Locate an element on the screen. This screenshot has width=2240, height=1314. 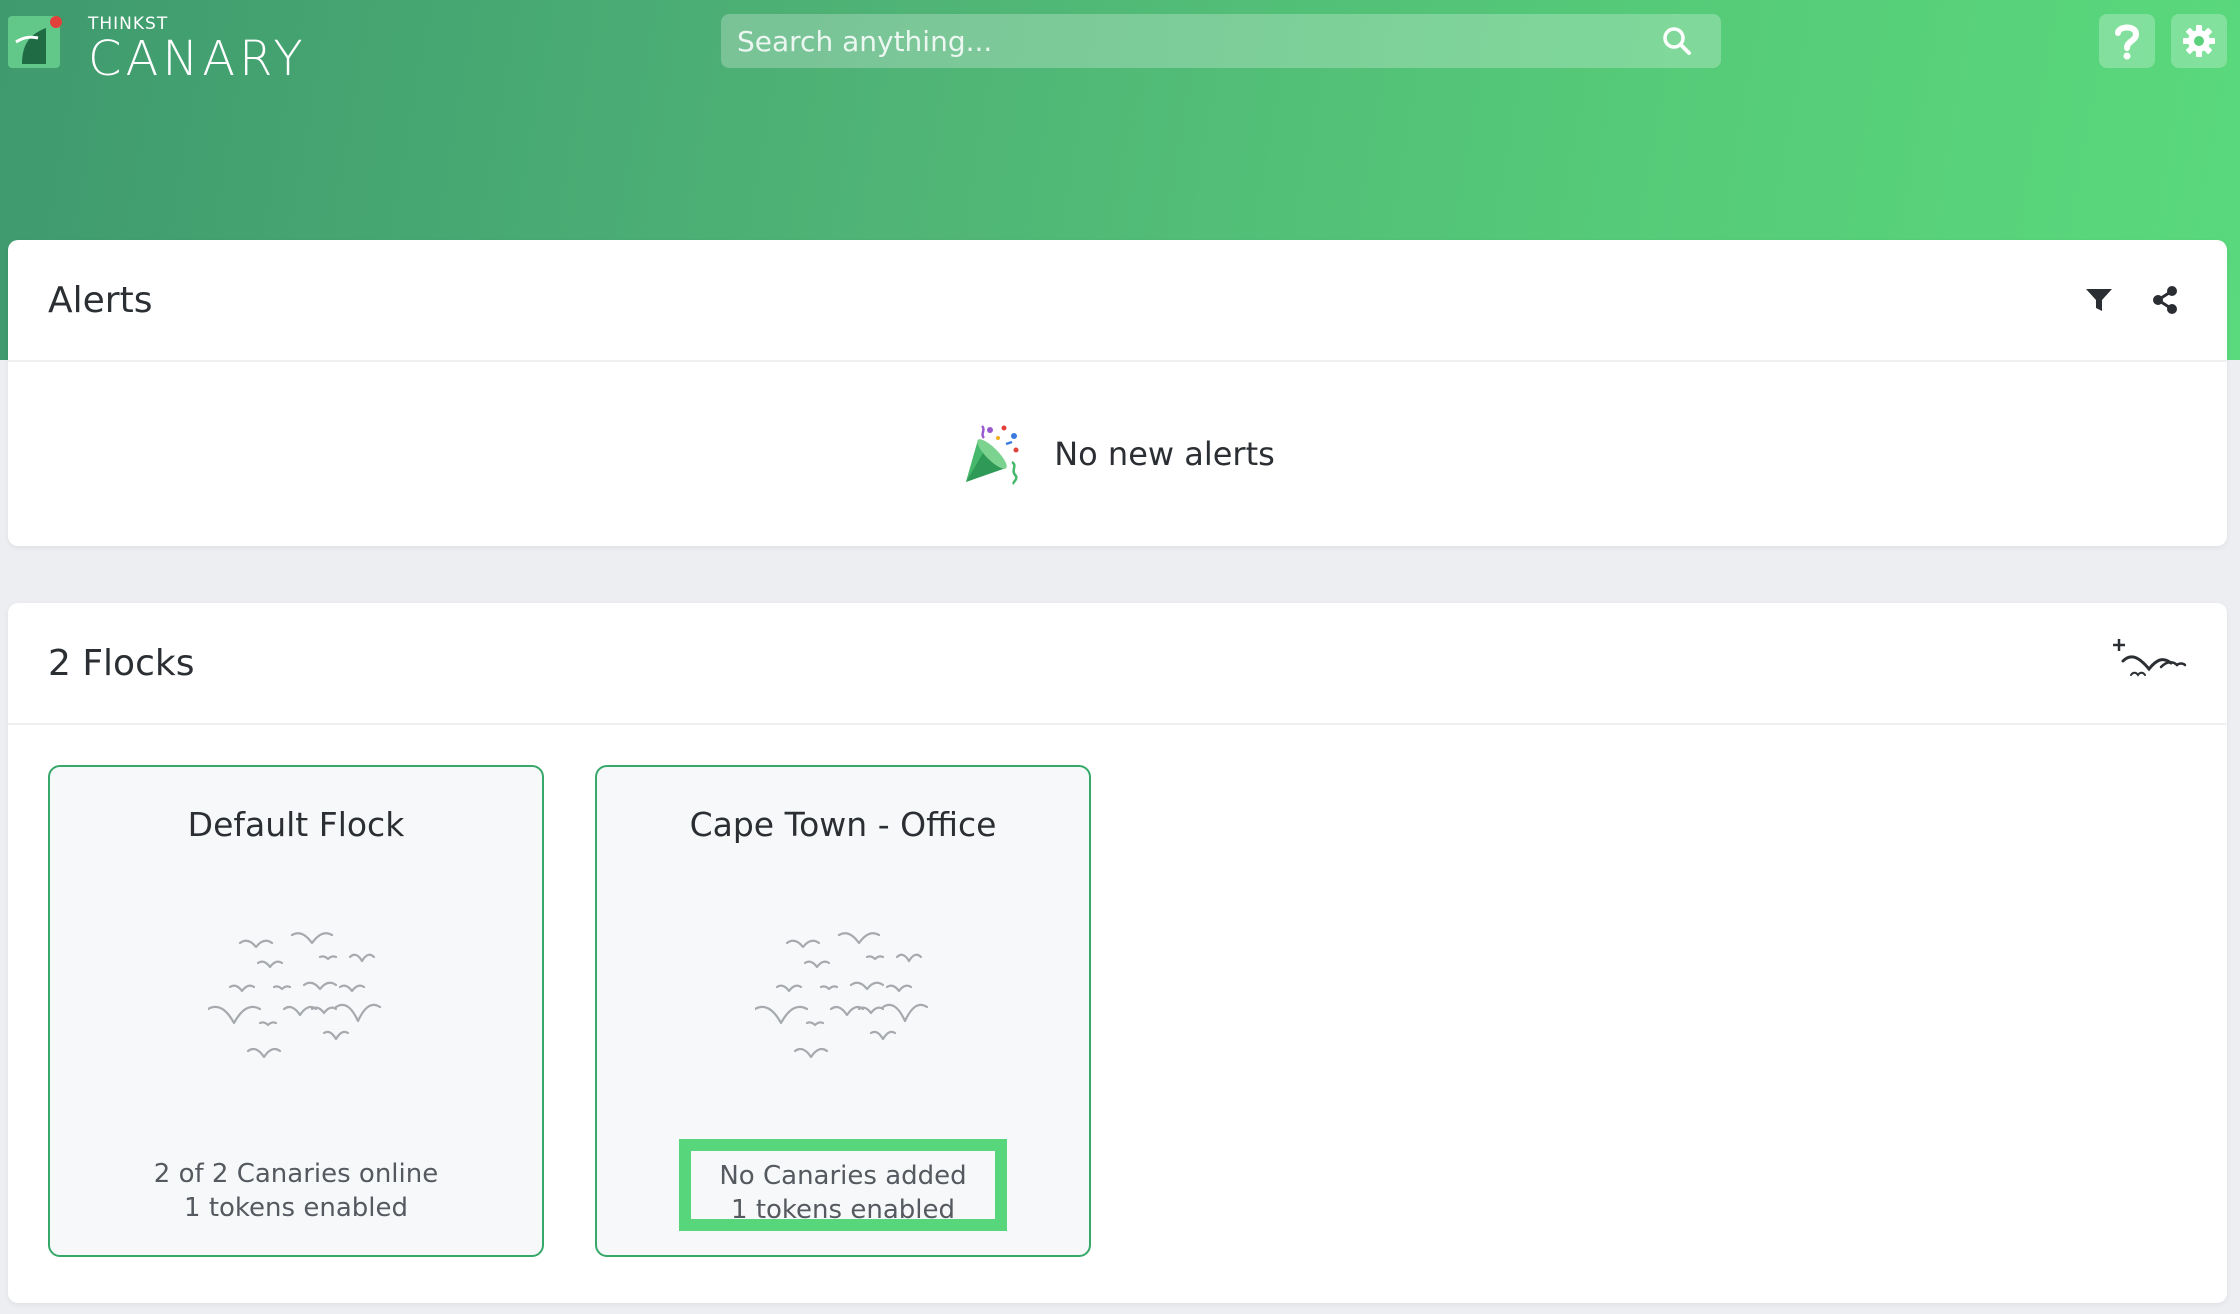
canary-logo-icon is located at coordinates (36, 42).